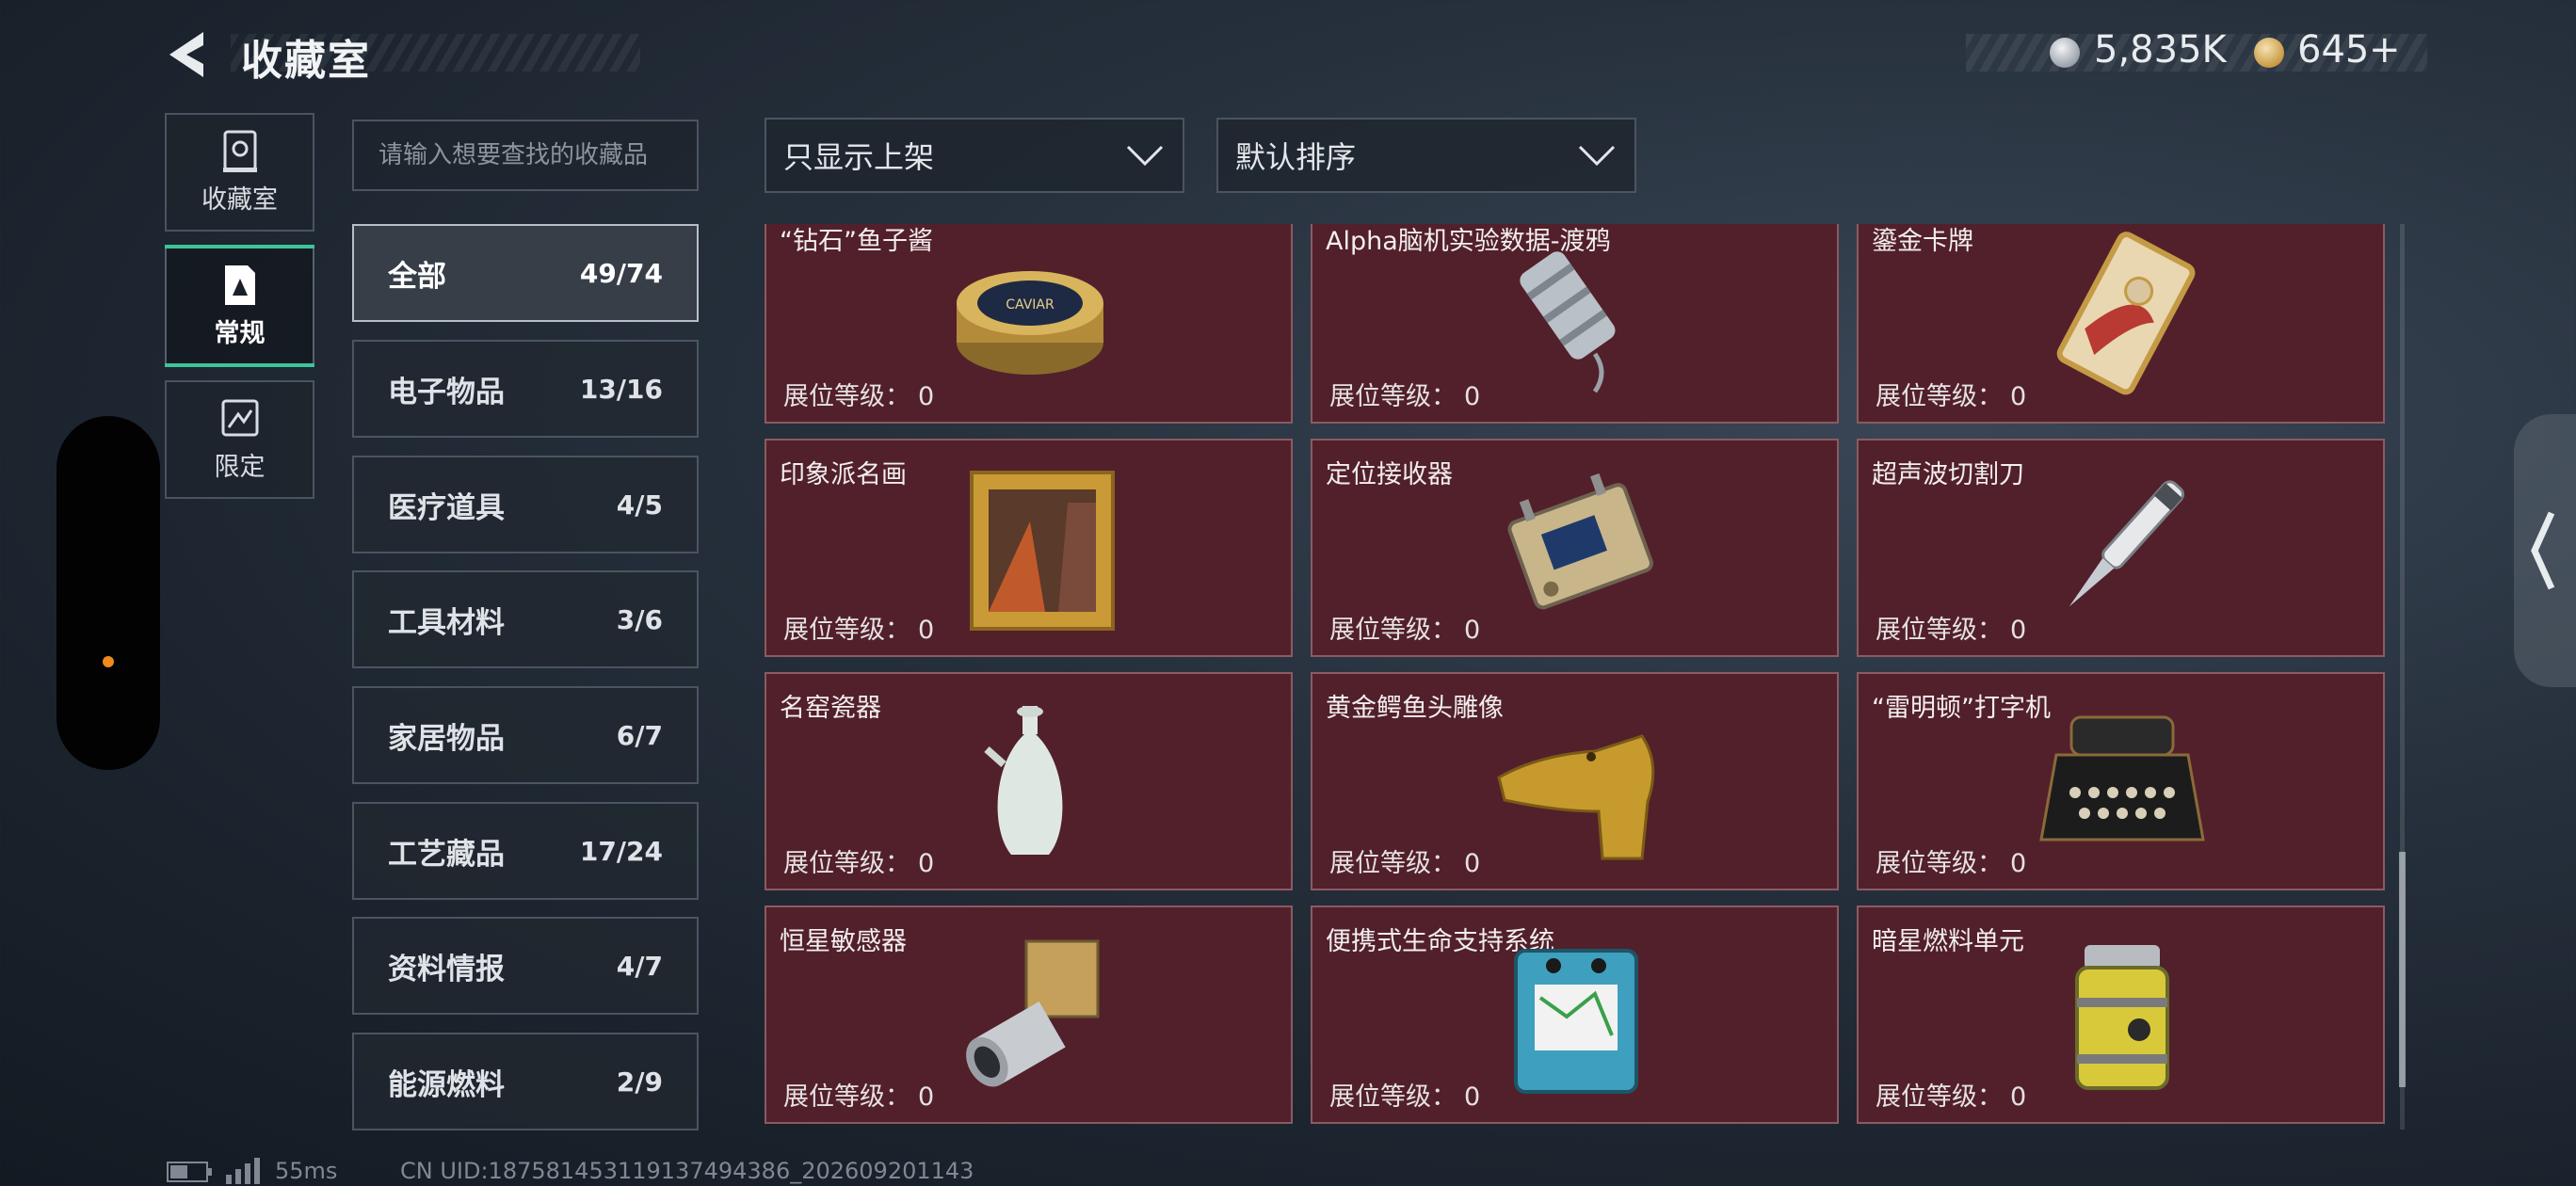  What do you see at coordinates (108, 593) in the screenshot?
I see `side-drawer-handle` at bounding box center [108, 593].